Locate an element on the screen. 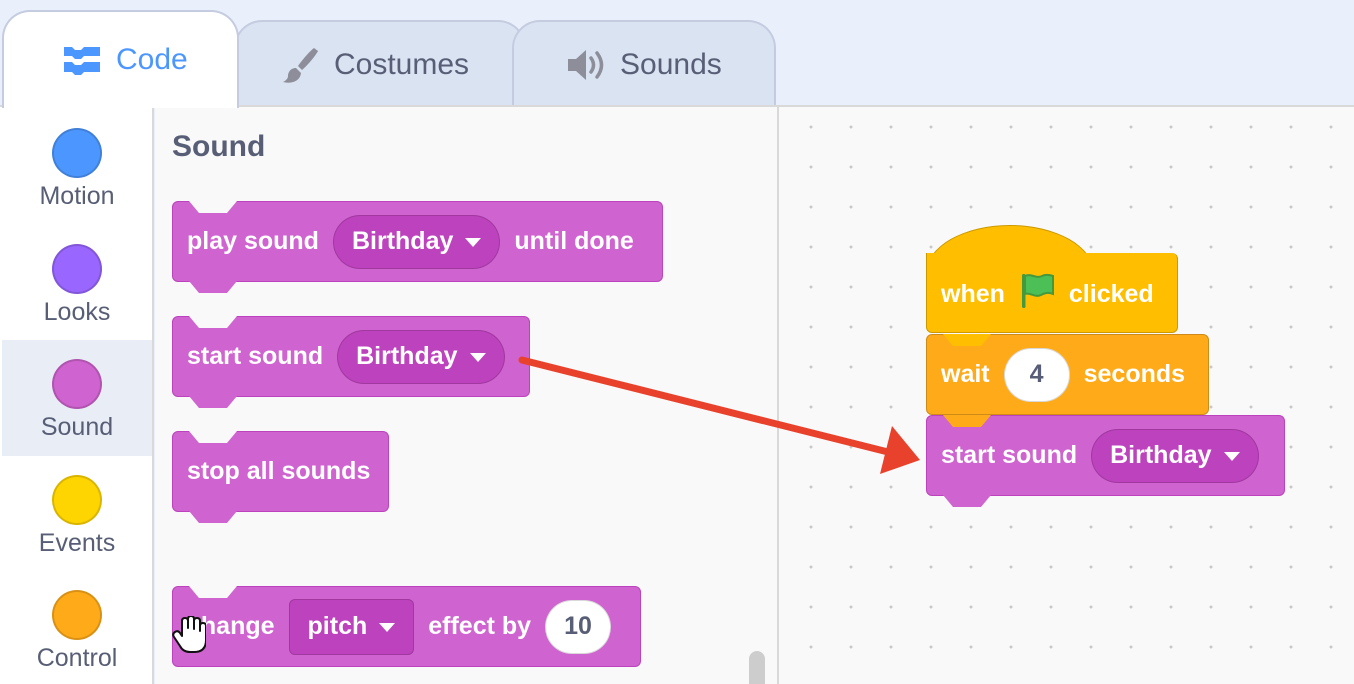  category-motion: Motion is located at coordinates (77, 167).